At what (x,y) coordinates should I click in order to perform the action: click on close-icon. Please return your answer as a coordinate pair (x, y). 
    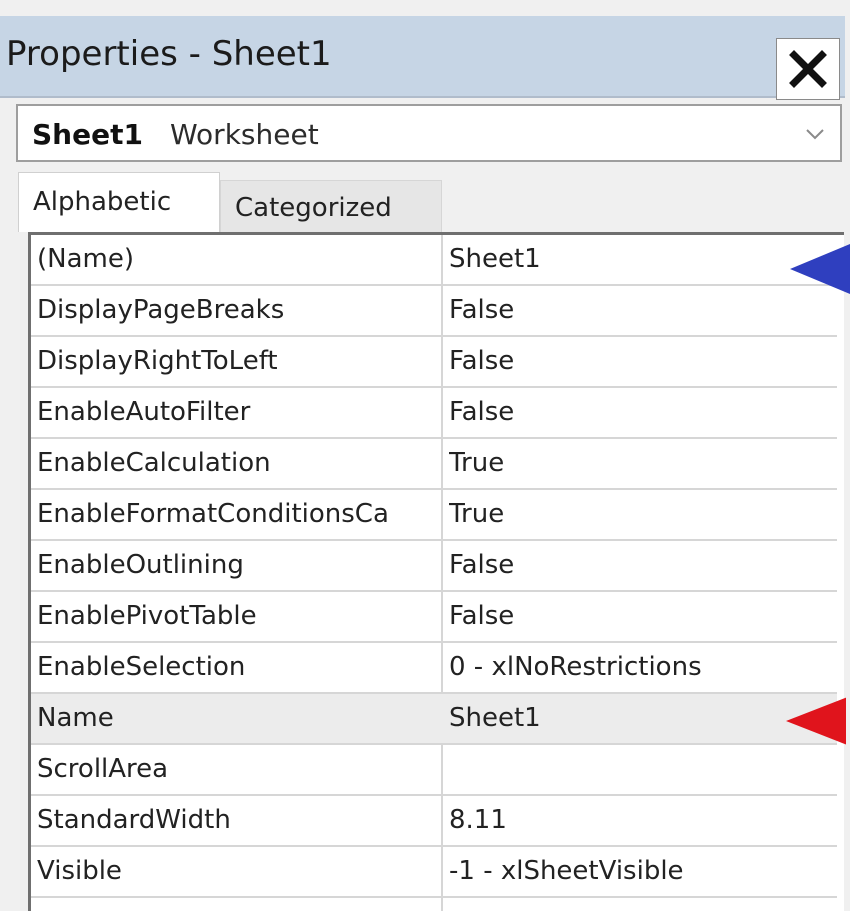
    Looking at the image, I should click on (808, 69).